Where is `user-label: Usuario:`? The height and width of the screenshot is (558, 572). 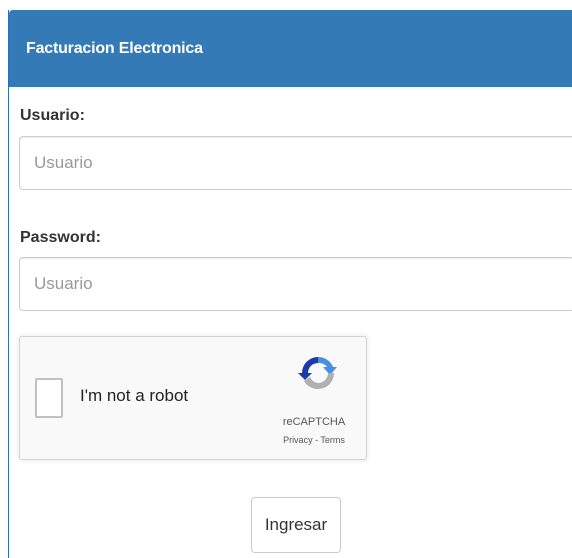
user-label: Usuario: is located at coordinates (52, 115).